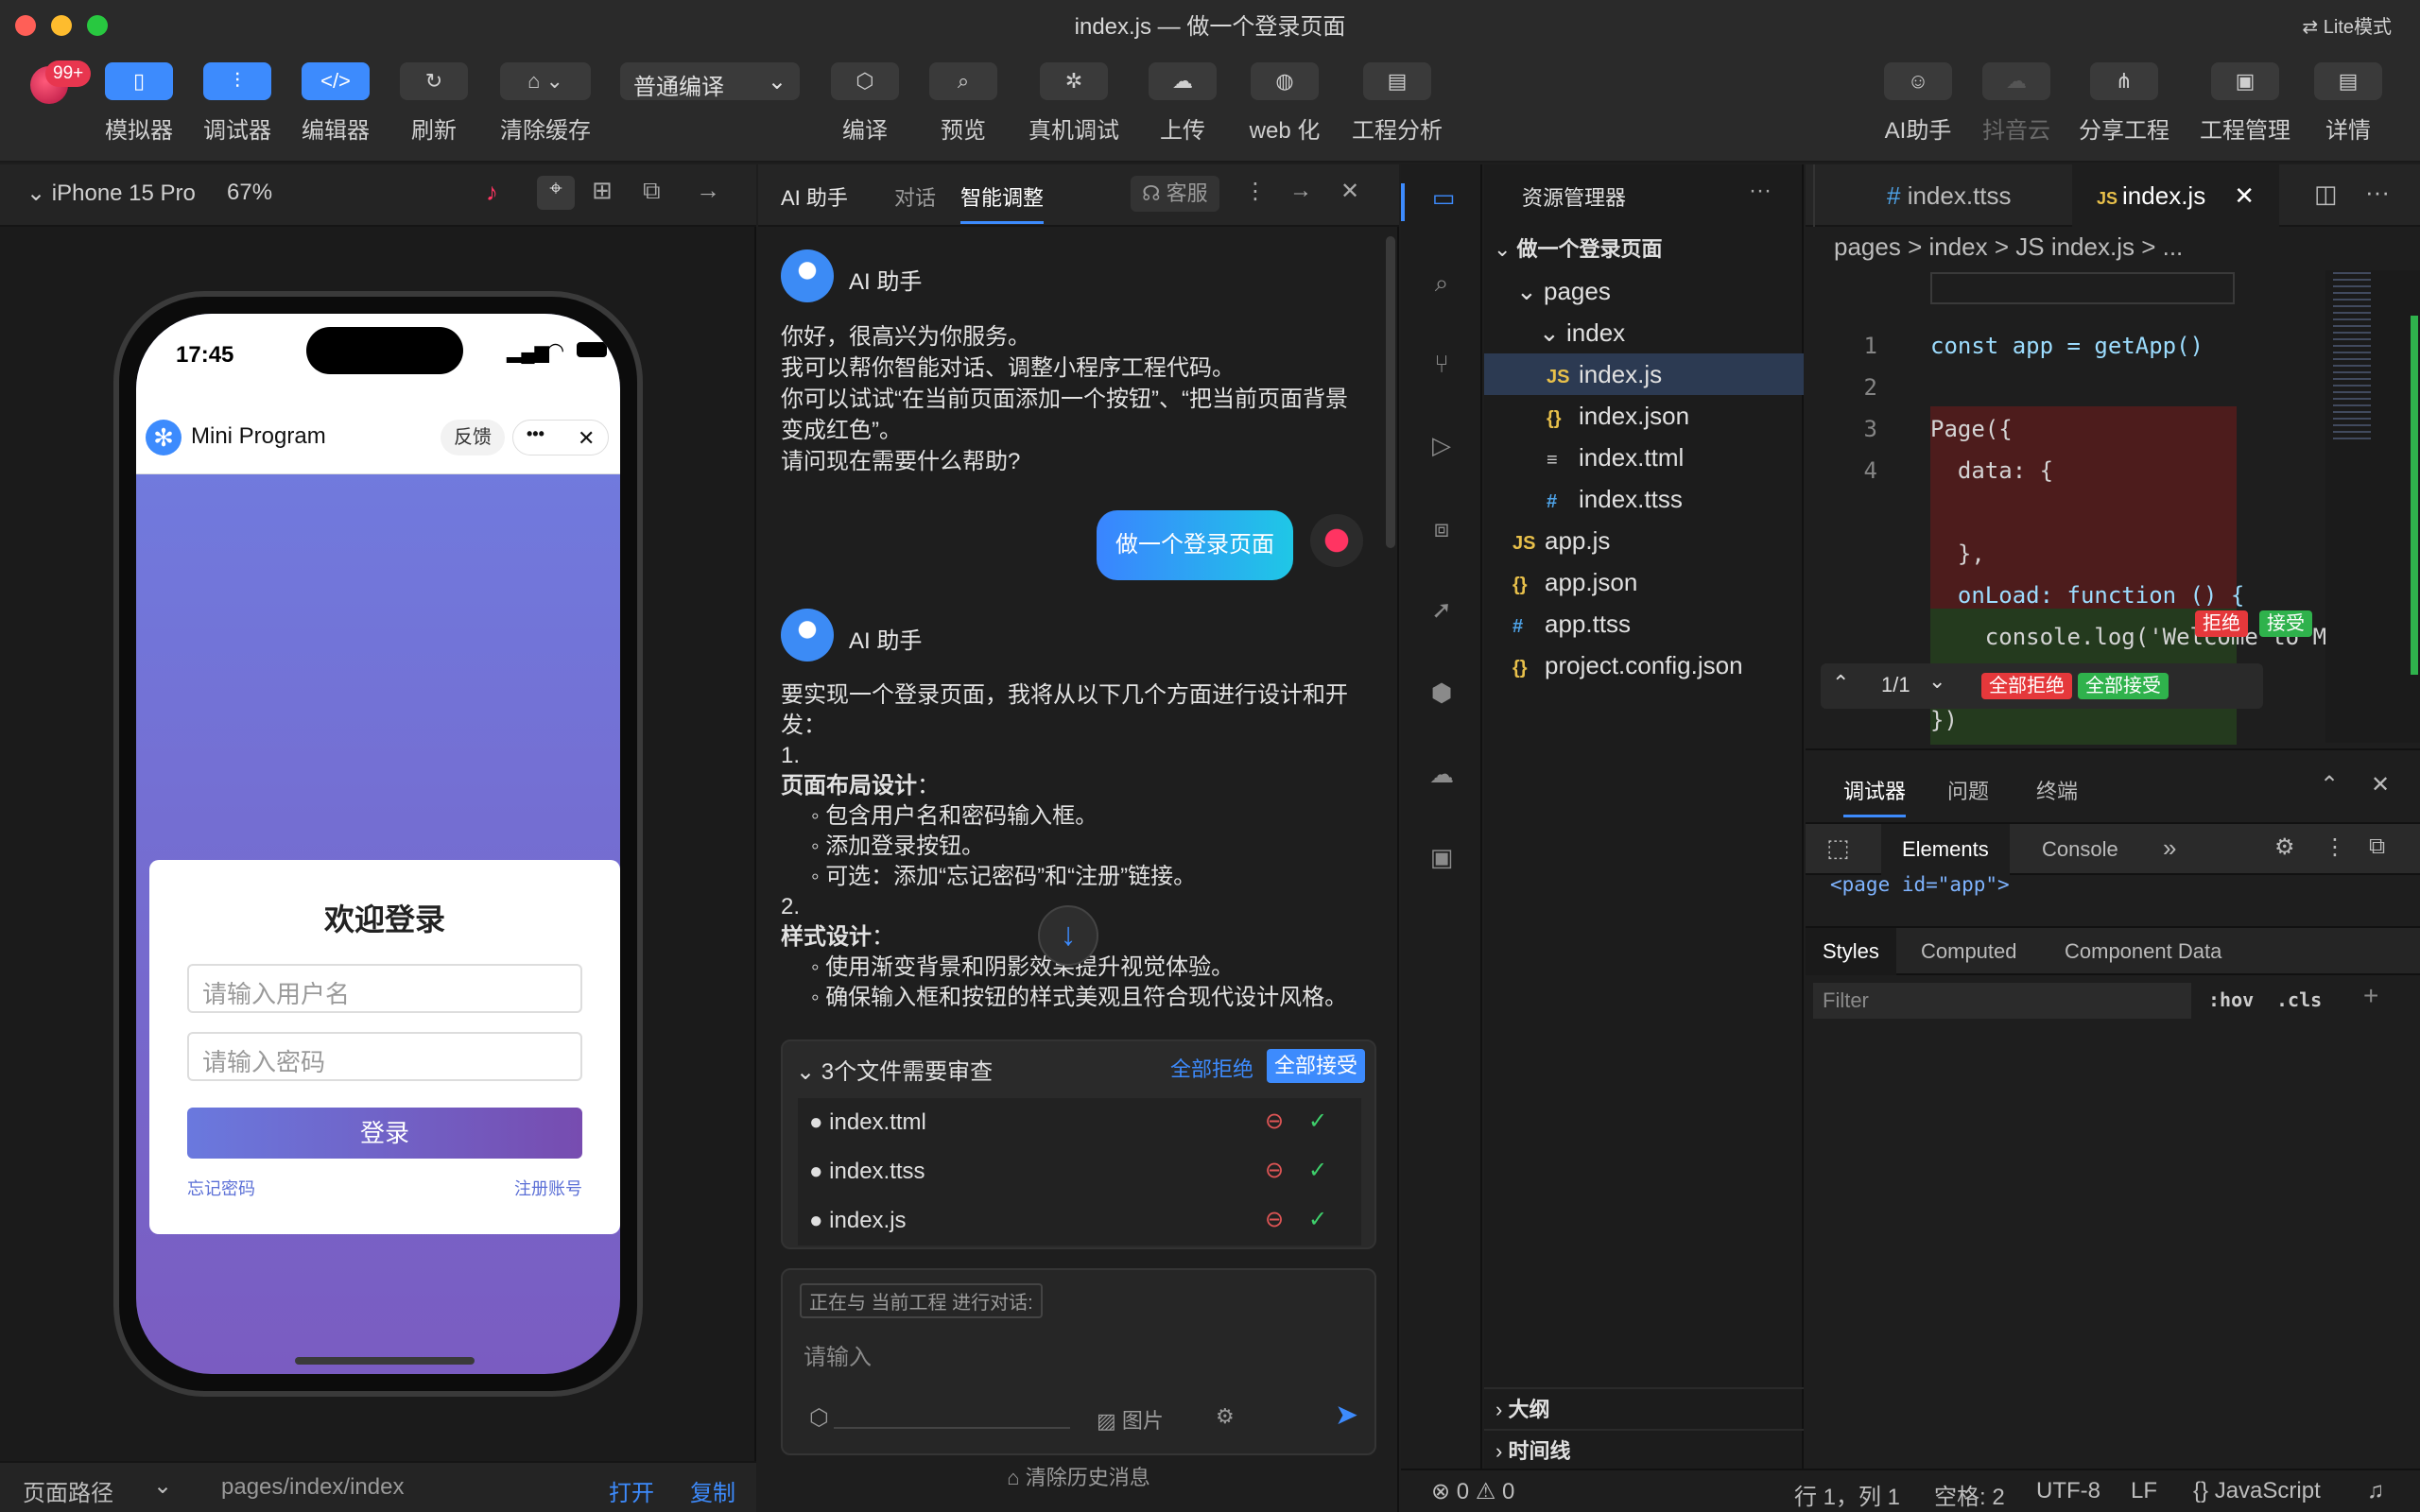  What do you see at coordinates (1970, 1494) in the screenshot?
I see `indentation: 空格: 2` at bounding box center [1970, 1494].